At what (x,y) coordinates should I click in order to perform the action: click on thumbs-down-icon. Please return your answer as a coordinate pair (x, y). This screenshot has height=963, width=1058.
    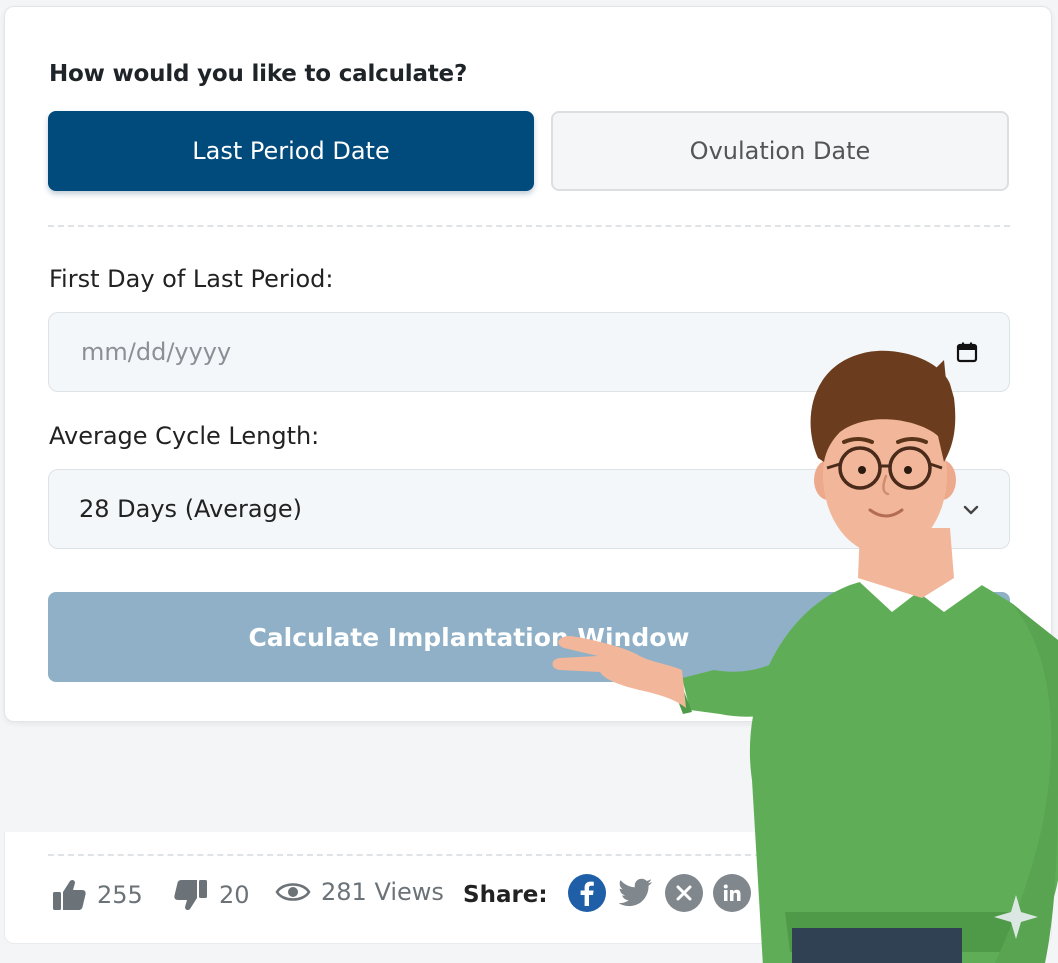
    Looking at the image, I should click on (190, 895).